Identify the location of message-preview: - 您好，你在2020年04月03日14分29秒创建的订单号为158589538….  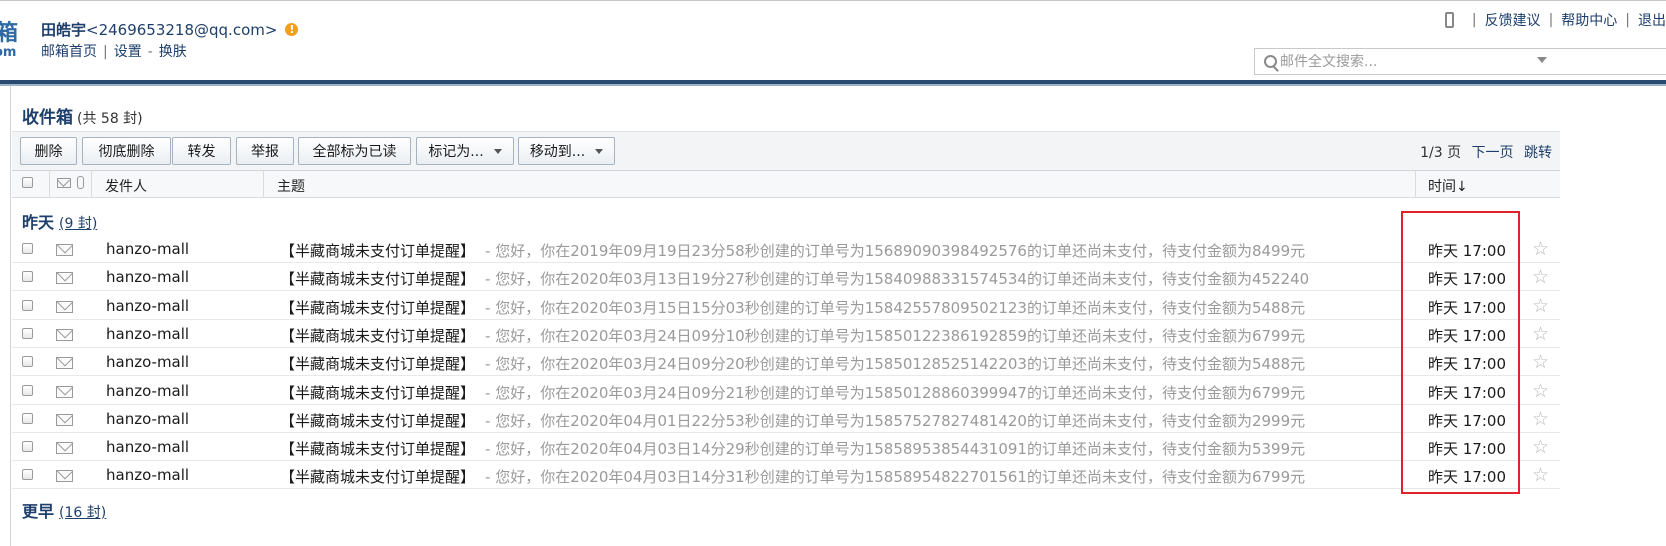
(895, 449).